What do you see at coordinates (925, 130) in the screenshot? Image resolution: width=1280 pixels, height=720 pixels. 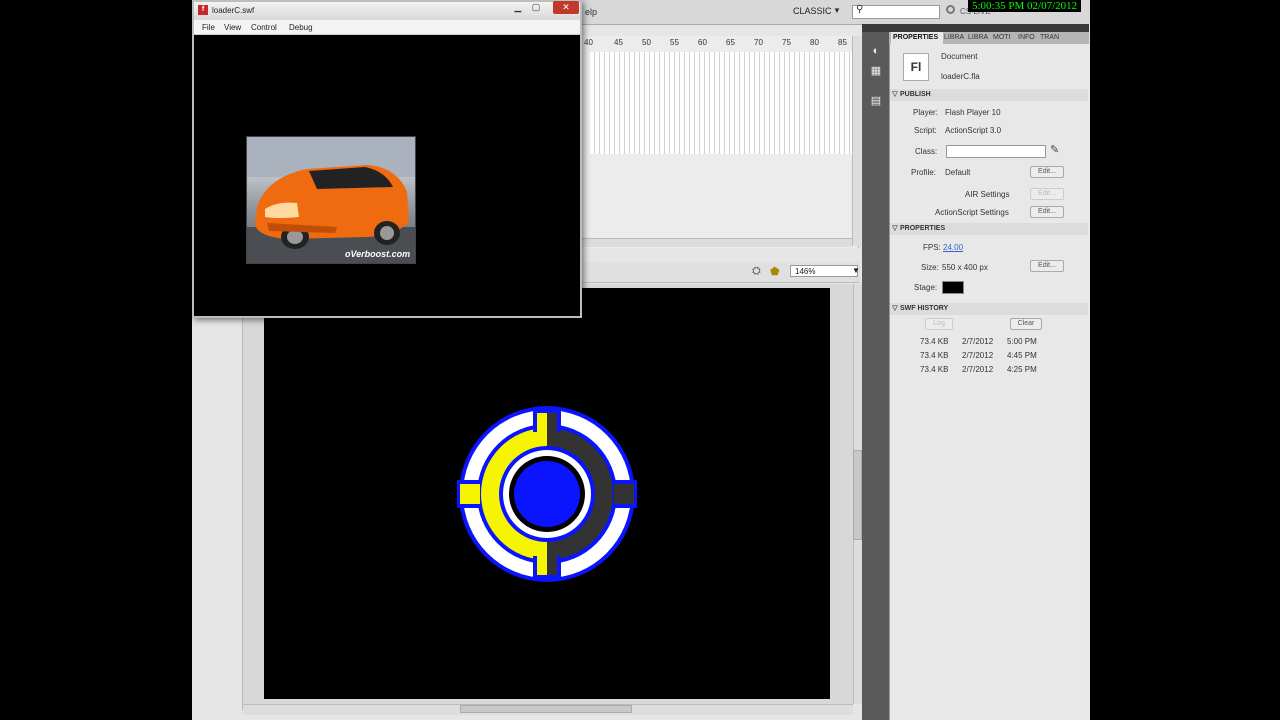 I see `script-label: Script:` at bounding box center [925, 130].